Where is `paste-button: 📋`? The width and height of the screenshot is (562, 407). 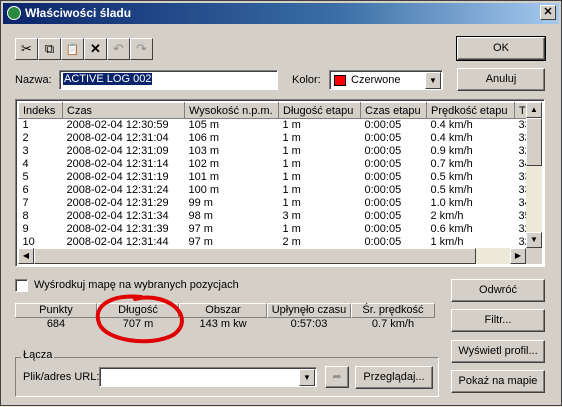 paste-button: 📋 is located at coordinates (72, 49).